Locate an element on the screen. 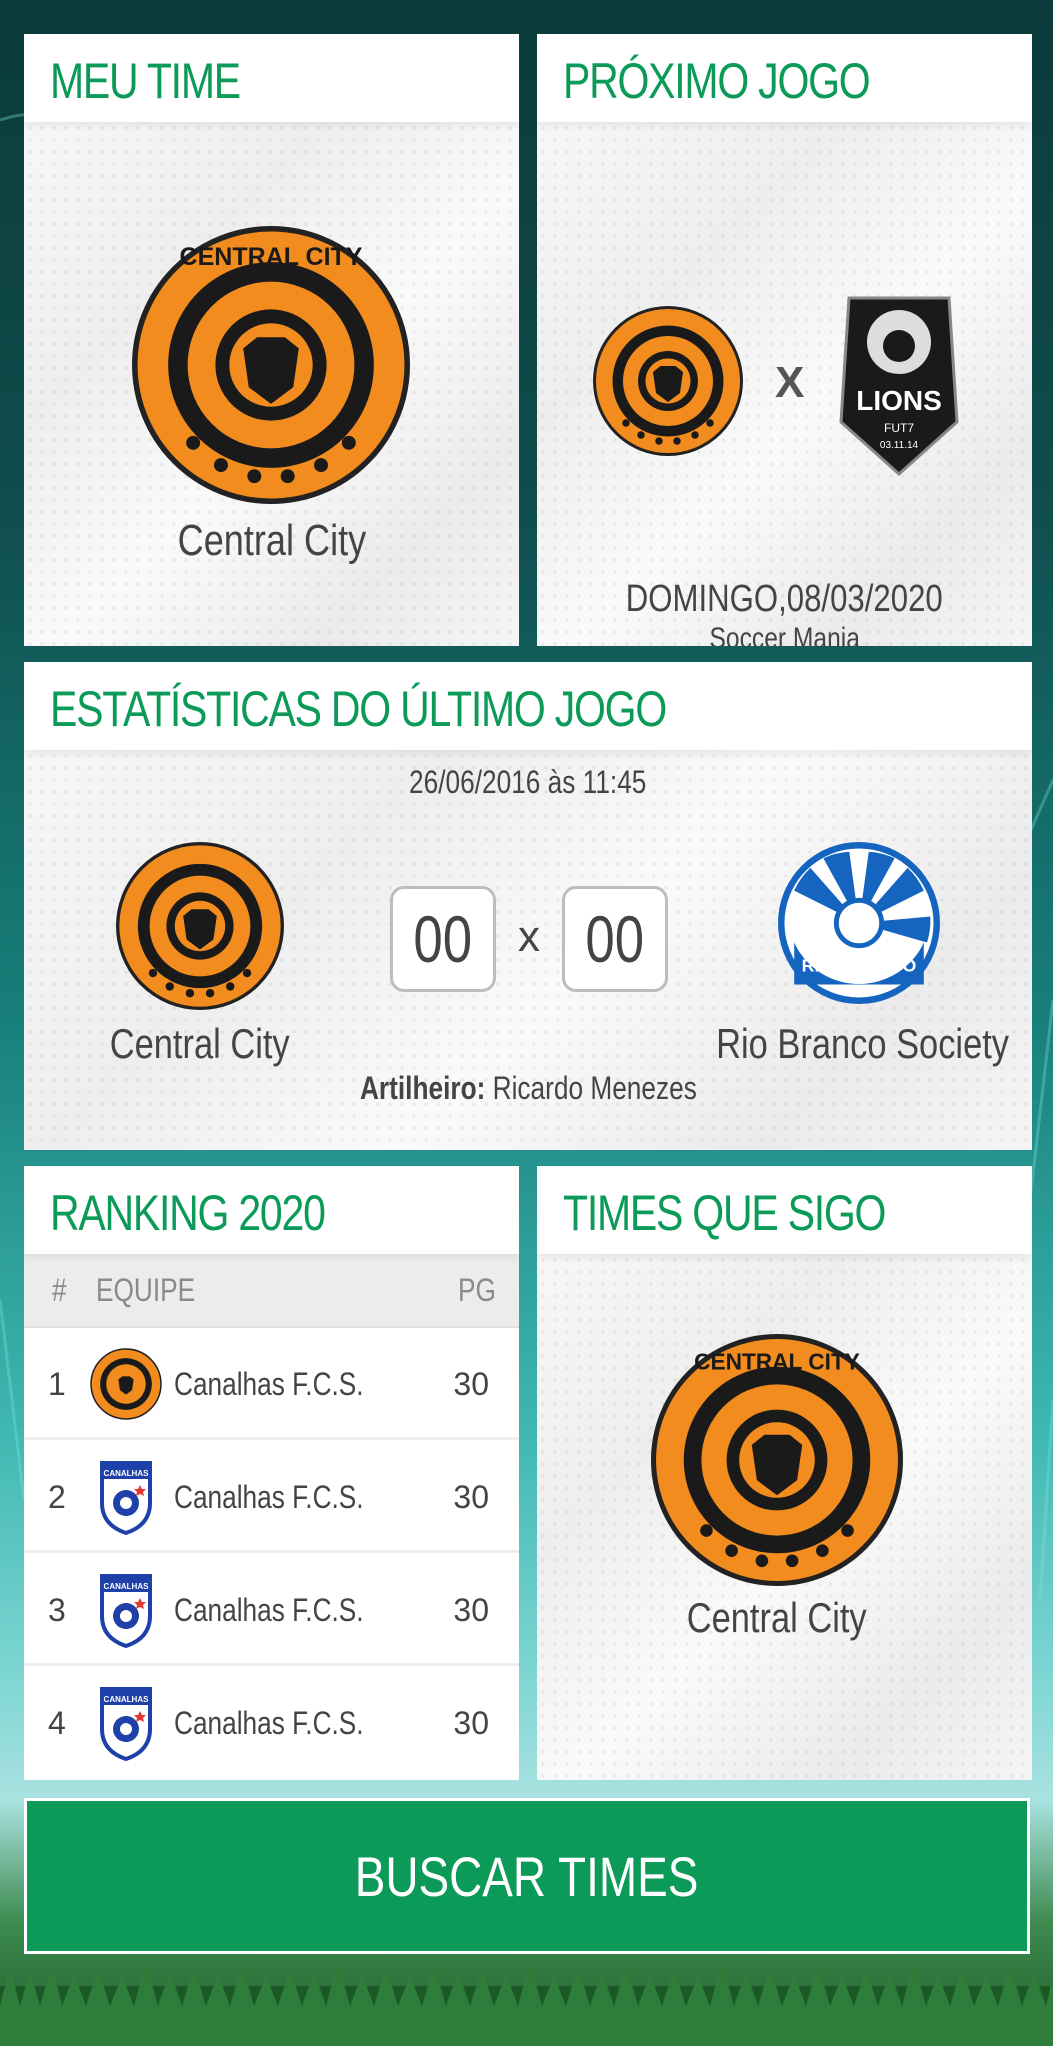 This screenshot has height=2046, width=1053. top-scorer-label: Artilheiro: is located at coordinates (422, 1088).